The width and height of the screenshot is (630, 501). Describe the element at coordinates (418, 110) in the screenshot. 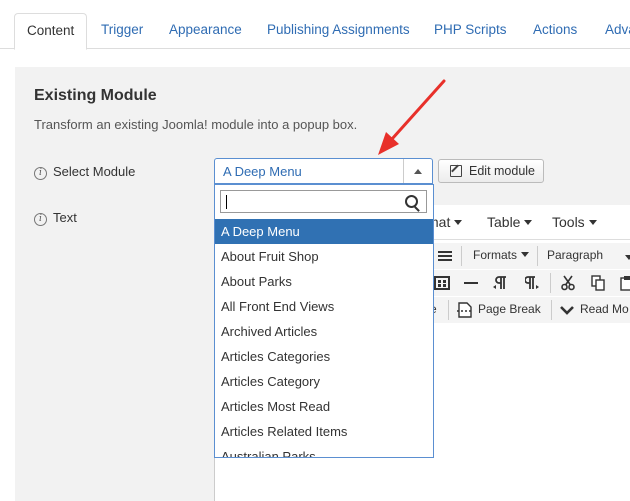

I see `annotation-arrow-line` at that location.